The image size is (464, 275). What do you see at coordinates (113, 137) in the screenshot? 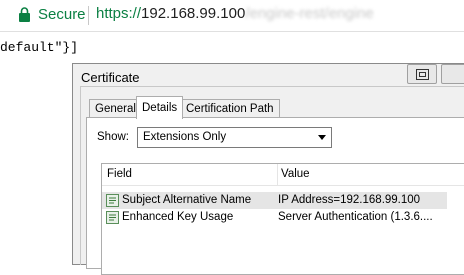
I see `show-label: Show:` at bounding box center [113, 137].